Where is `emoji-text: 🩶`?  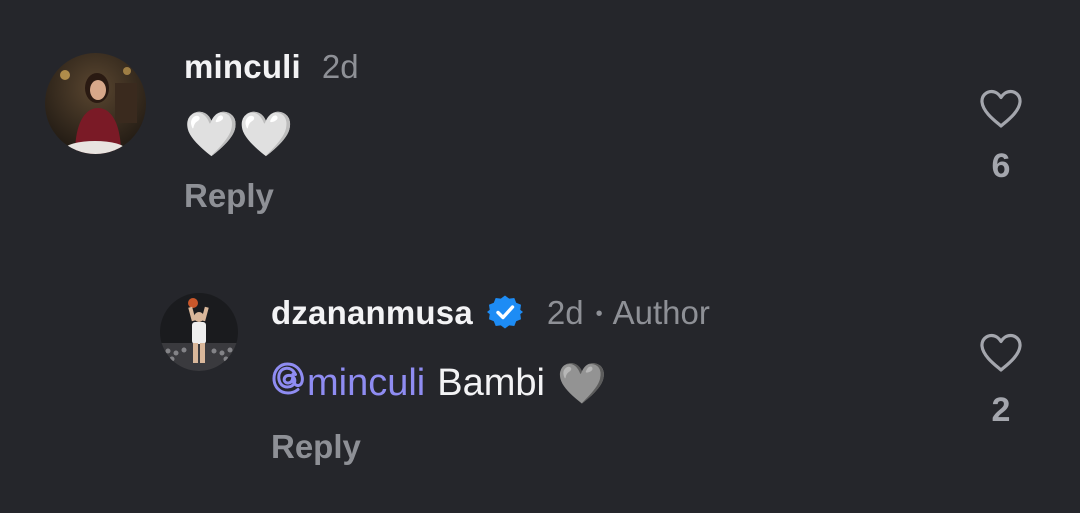 emoji-text: 🩶 is located at coordinates (581, 384).